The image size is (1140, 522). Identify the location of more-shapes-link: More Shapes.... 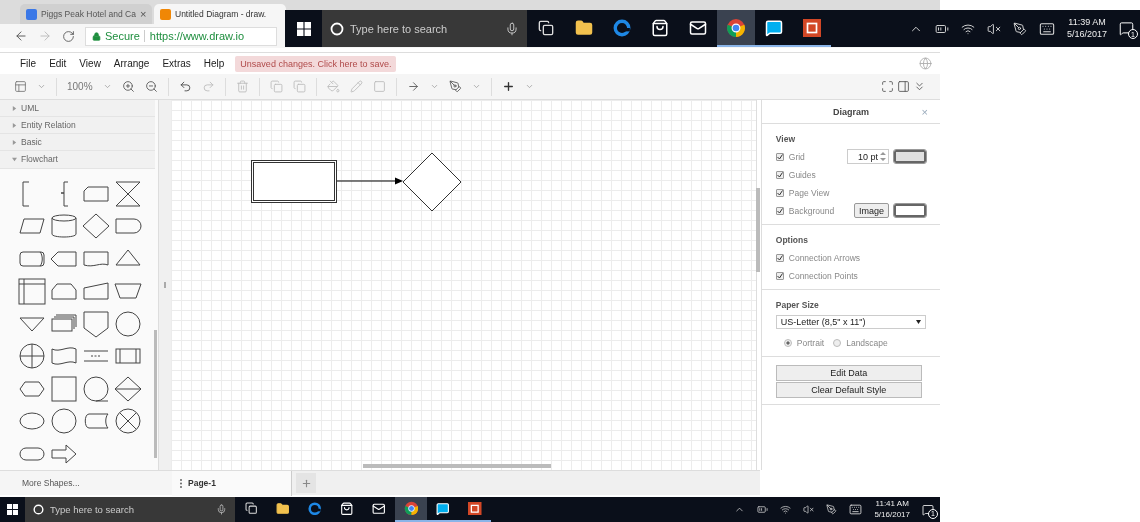
(86, 482).